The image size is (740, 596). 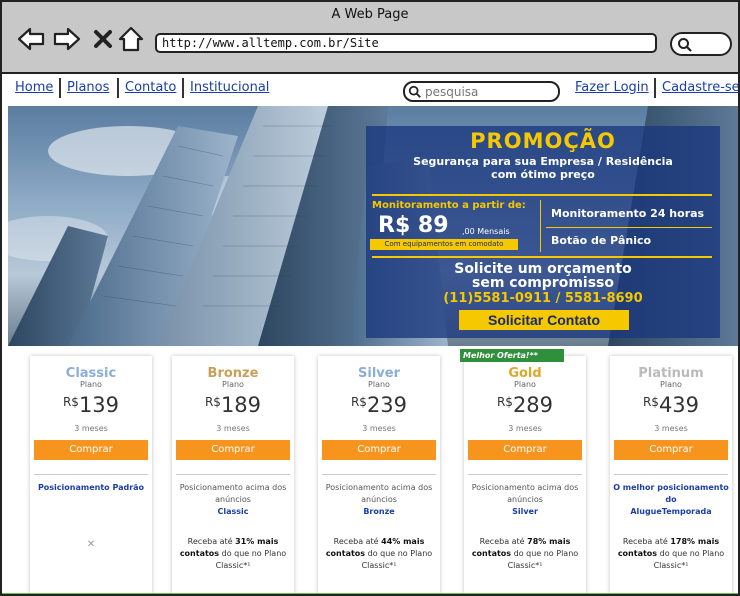 What do you see at coordinates (628, 213) in the screenshot?
I see `feature-monitoring: Monitoramento 24 horas` at bounding box center [628, 213].